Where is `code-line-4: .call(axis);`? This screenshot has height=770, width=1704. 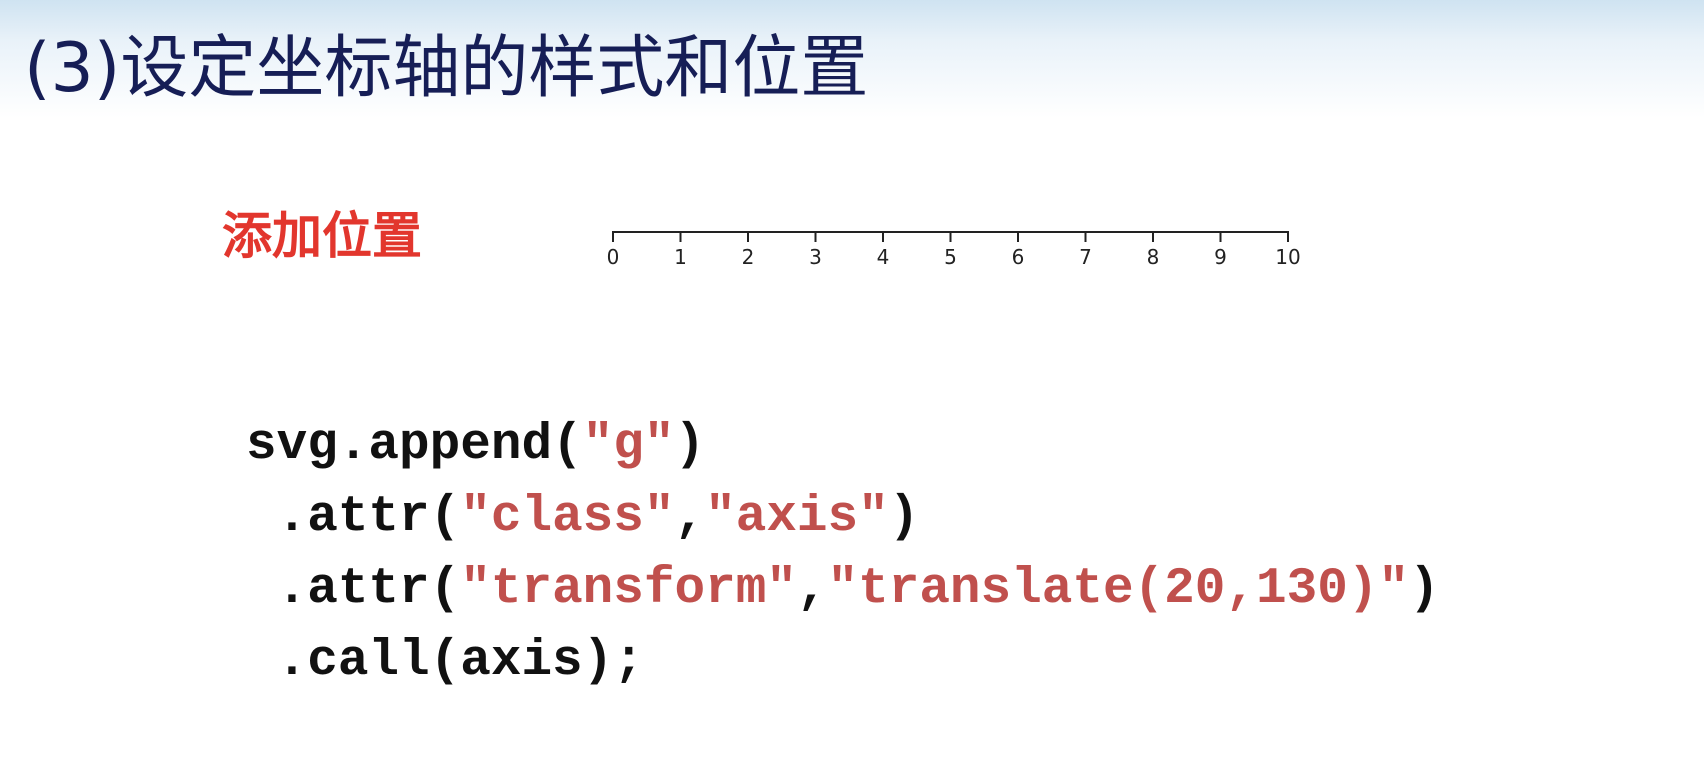
code-line-4: .call(axis); is located at coordinates (843, 662).